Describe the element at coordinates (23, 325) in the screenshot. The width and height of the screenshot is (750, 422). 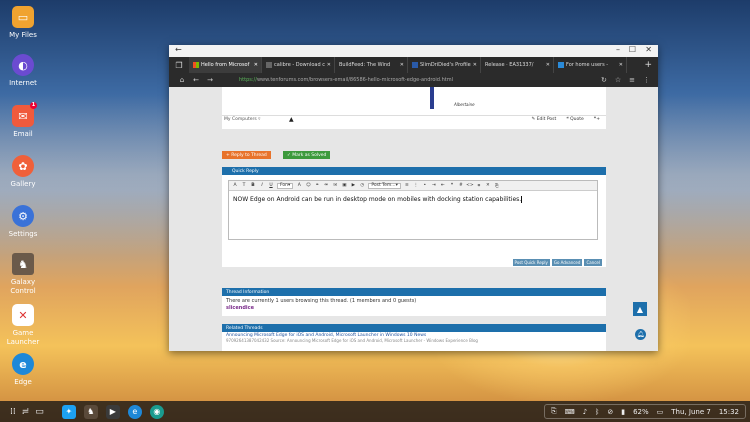
I see `desktop-icon-game-launcher: ✕ Game Launcher` at that location.